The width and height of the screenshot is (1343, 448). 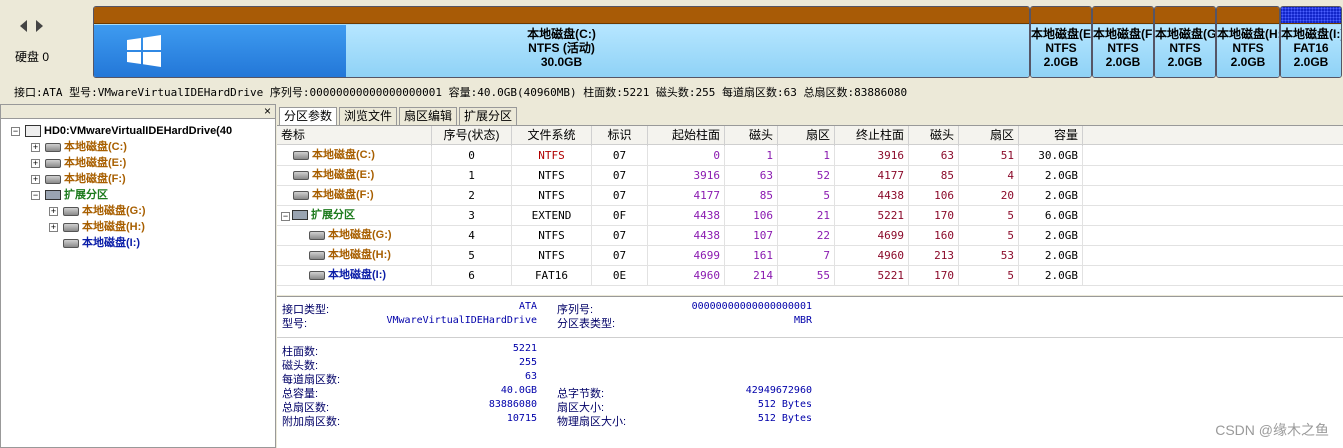 I want to click on partition-block-c: 本地磁盘(C:) NTFS (活动) 30.0GB, so click(x=561, y=42).